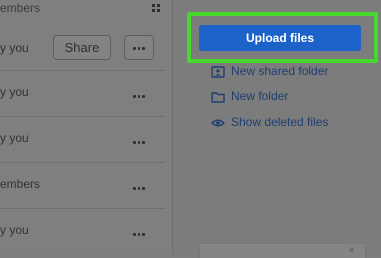  I want to click on action-label: New shared folder, so click(280, 71).